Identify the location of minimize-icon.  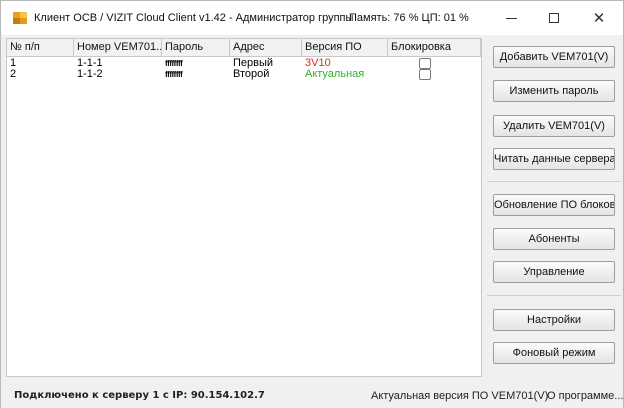
(511, 18).